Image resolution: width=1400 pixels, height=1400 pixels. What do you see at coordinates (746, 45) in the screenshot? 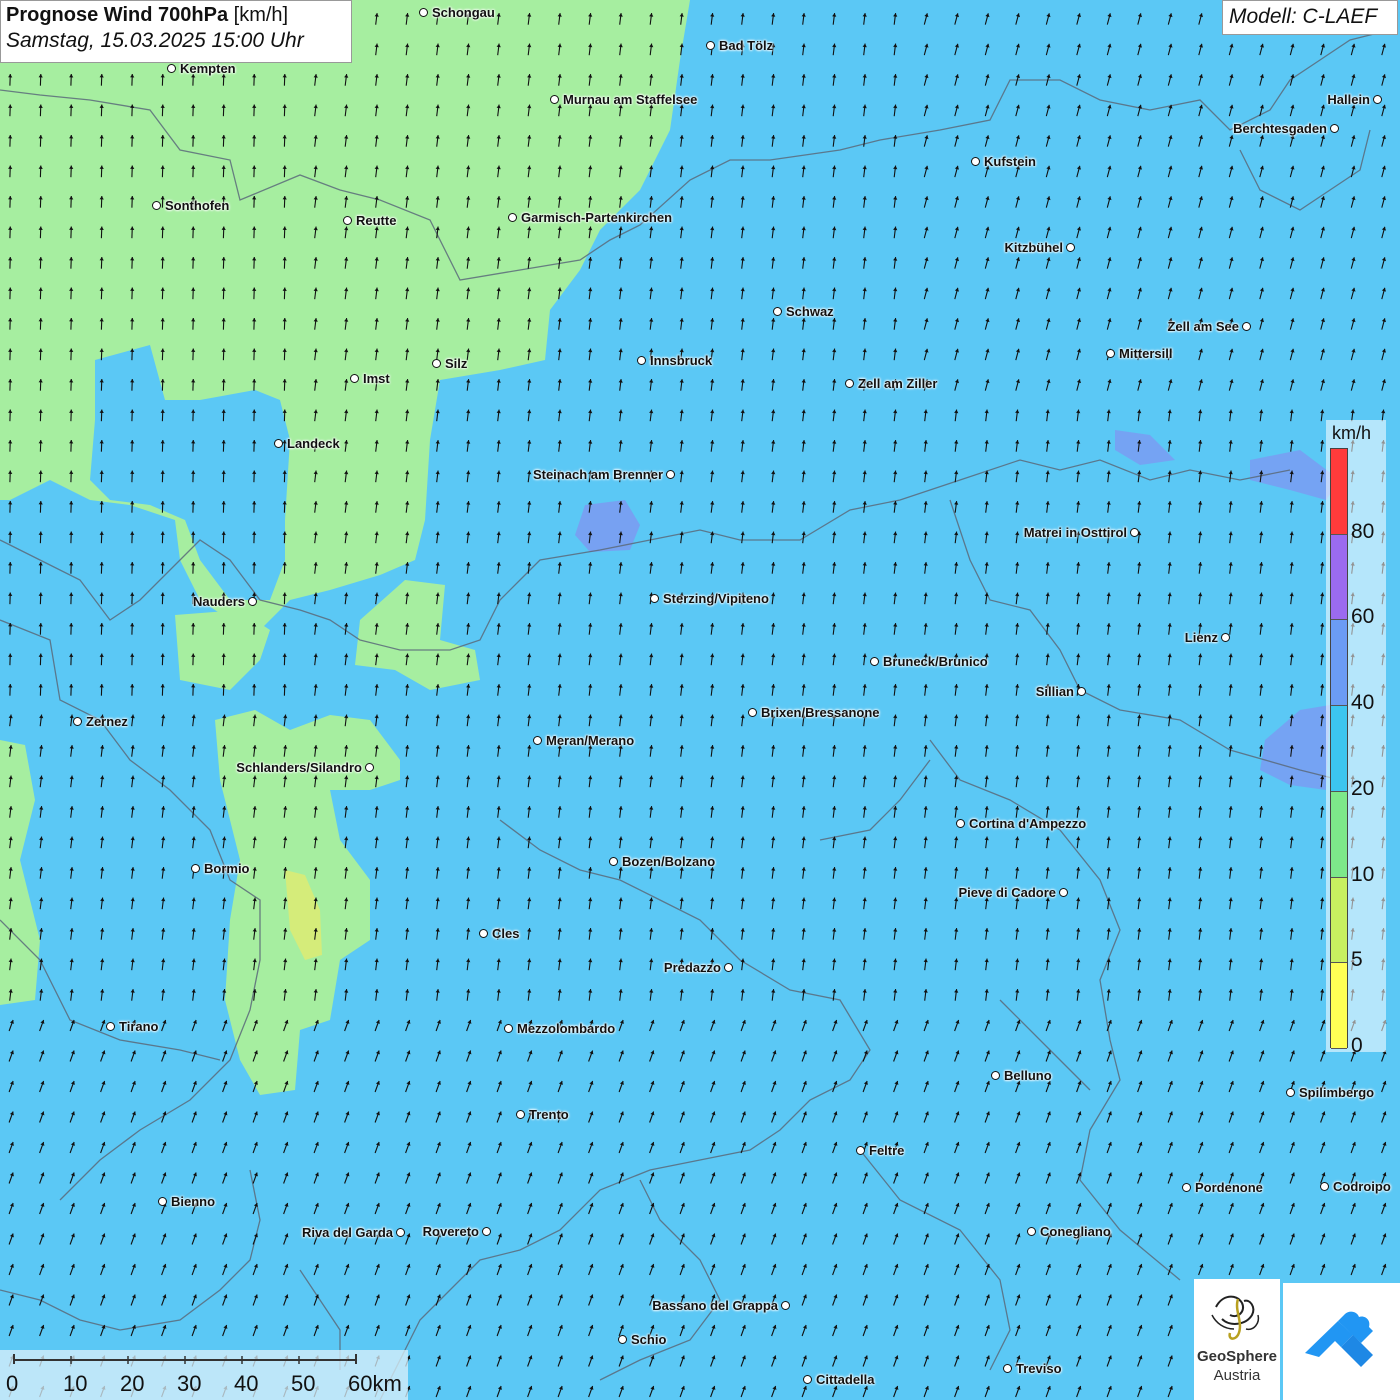
I see `city-label: Bad Tölz` at bounding box center [746, 45].